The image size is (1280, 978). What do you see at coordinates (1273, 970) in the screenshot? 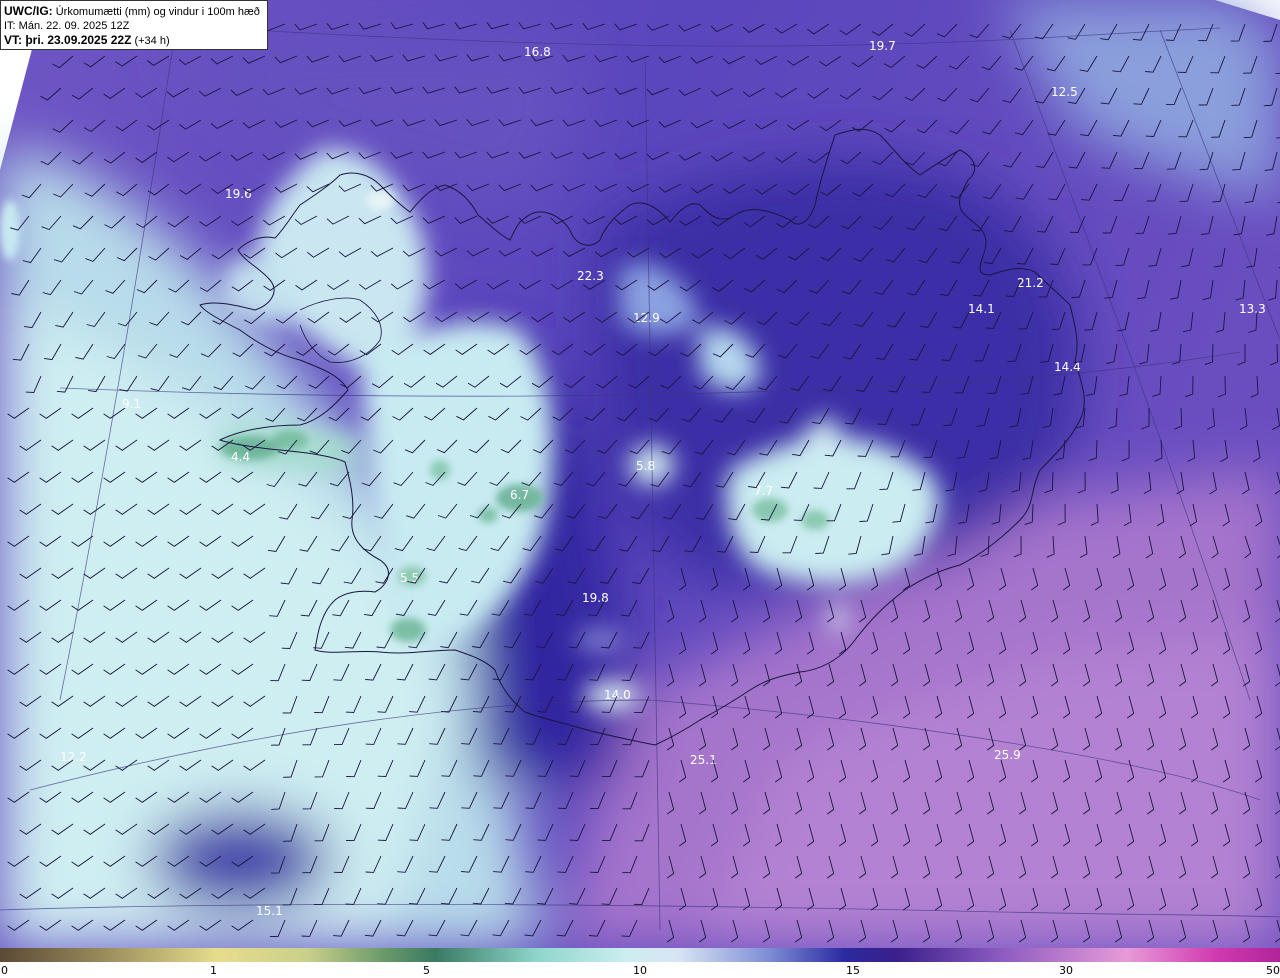
I see `colorbar-tick: 50` at bounding box center [1273, 970].